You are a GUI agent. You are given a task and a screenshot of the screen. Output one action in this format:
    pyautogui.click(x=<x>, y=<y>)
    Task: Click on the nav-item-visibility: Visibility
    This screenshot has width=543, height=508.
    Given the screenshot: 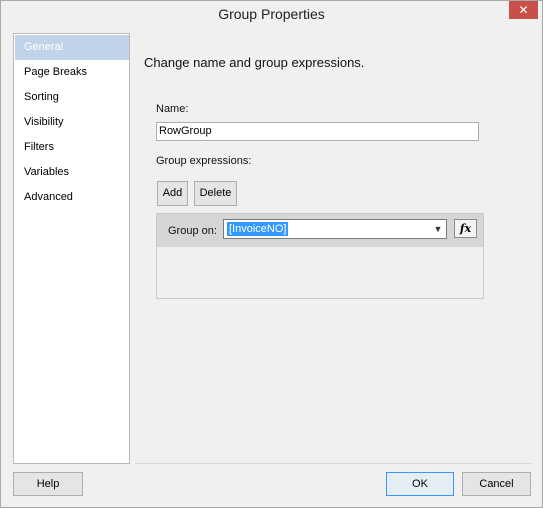 What is the action you would take?
    pyautogui.click(x=72, y=122)
    